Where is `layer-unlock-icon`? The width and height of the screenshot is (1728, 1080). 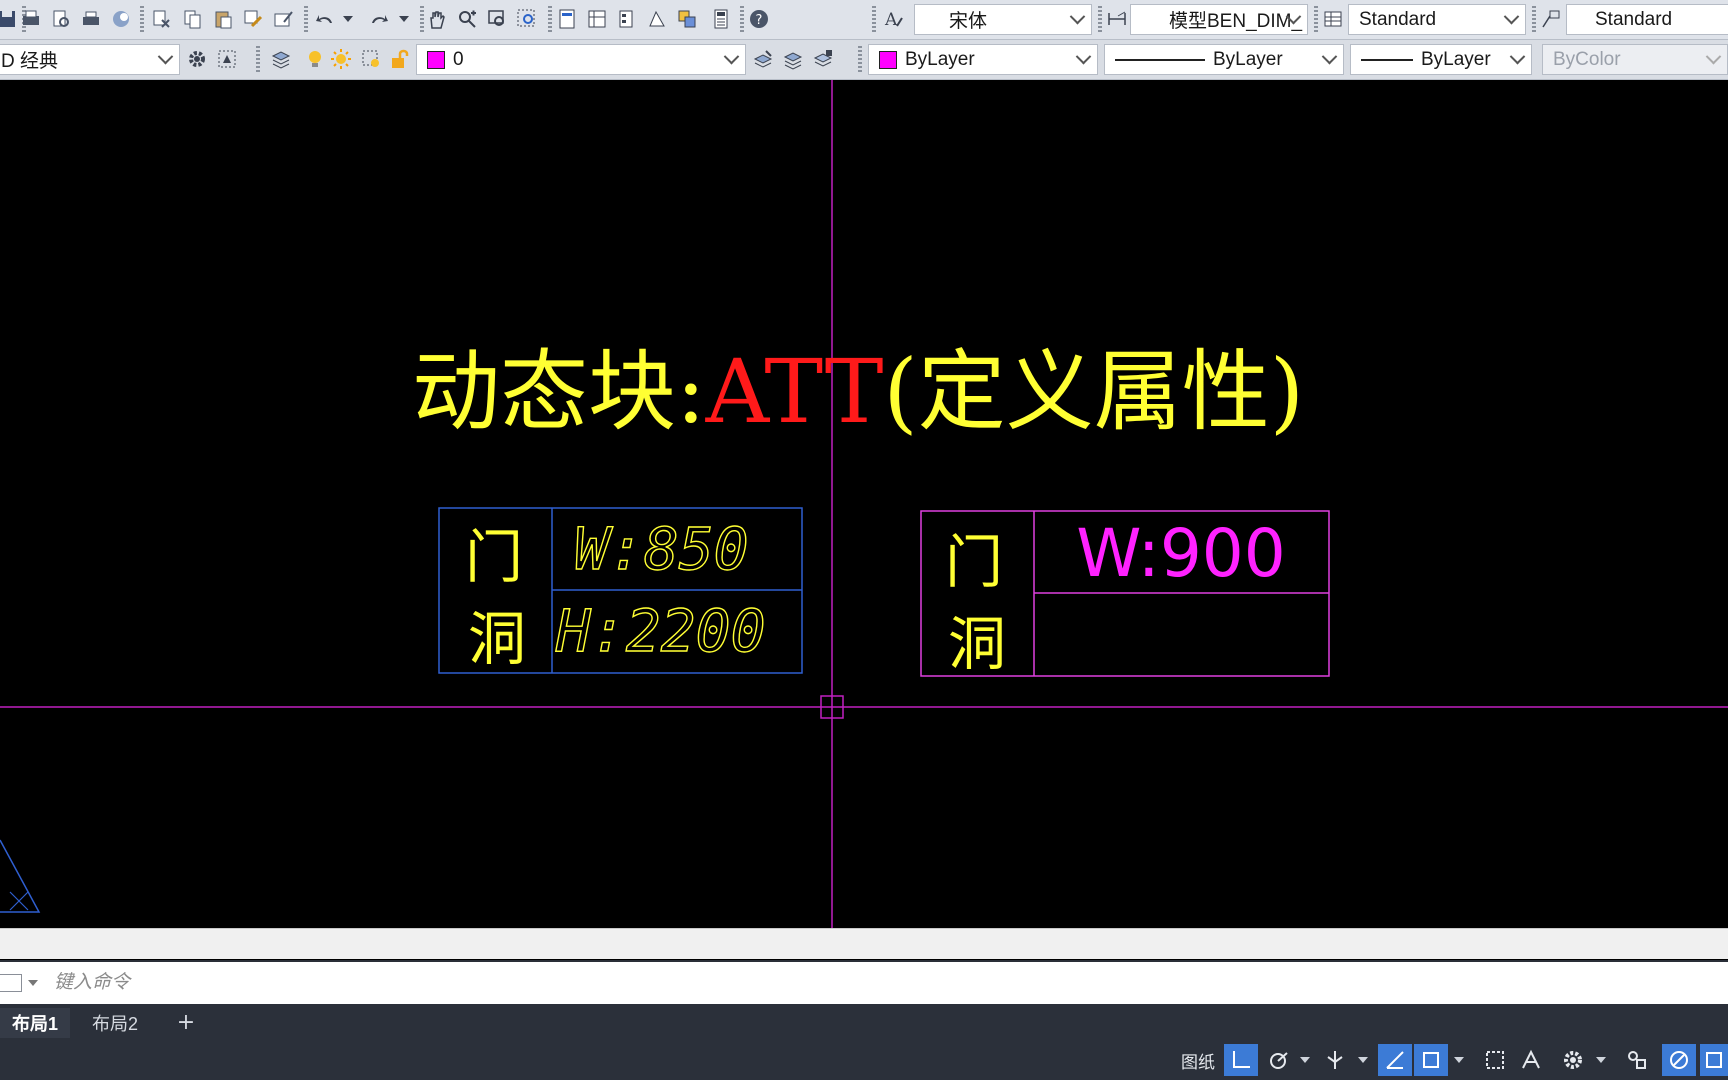 layer-unlock-icon is located at coordinates (399, 59).